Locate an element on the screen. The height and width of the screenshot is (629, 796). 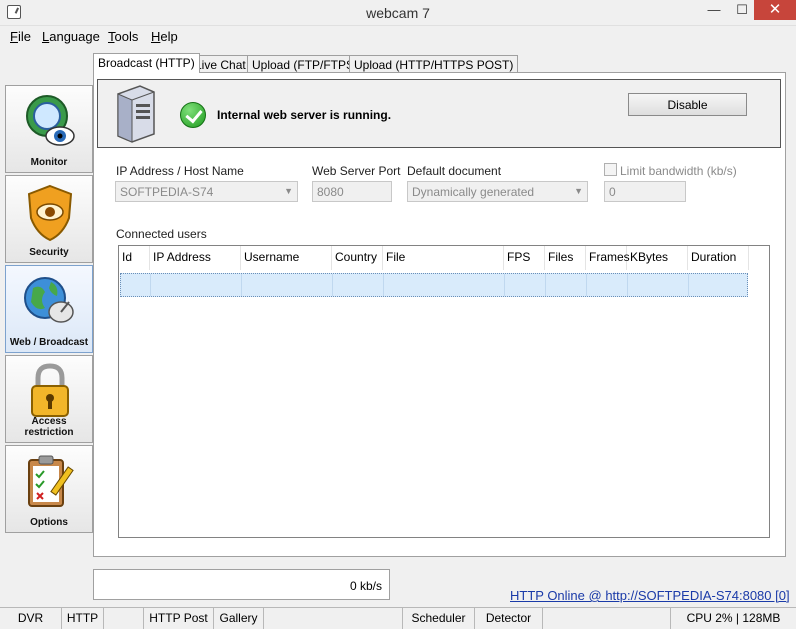
menu-help: Help is located at coordinates (164, 36).